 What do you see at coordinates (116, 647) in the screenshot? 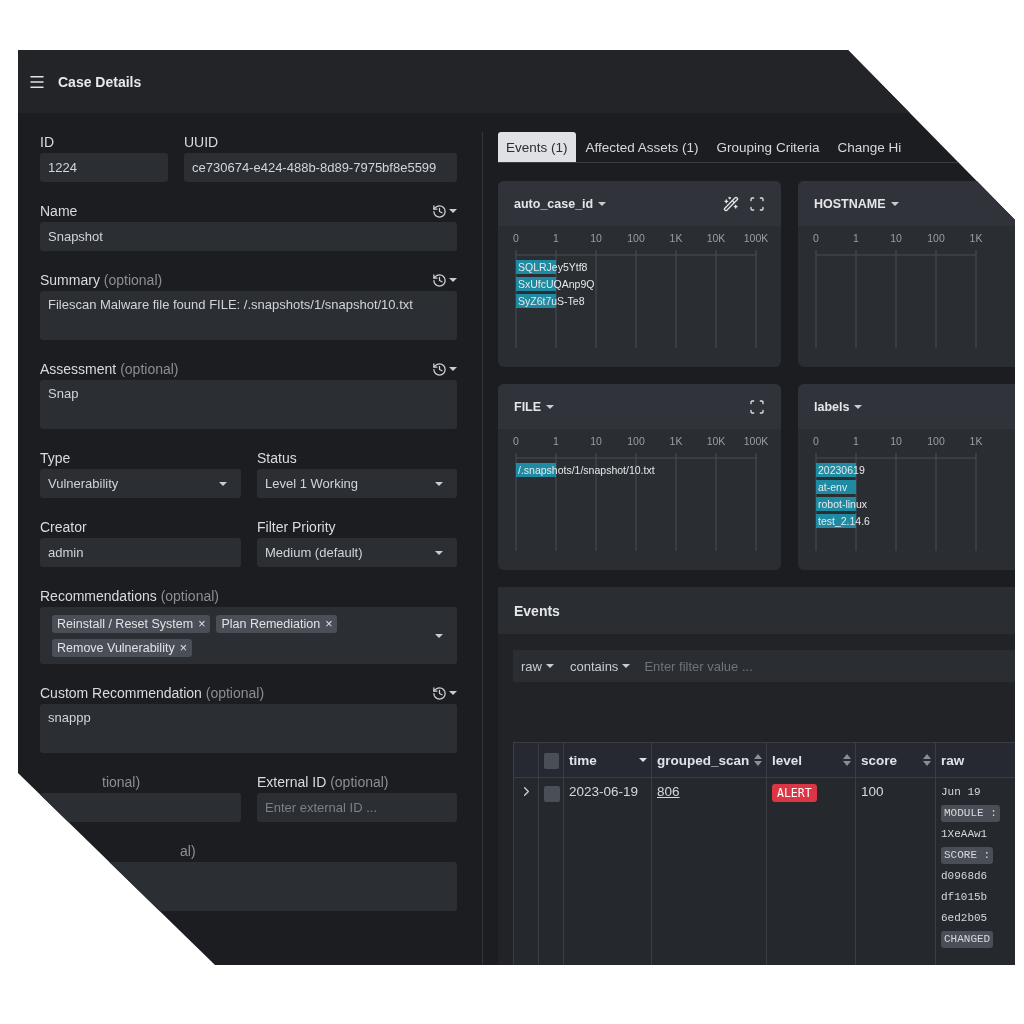
I see `tag-label: Remove Vulnerability` at bounding box center [116, 647].